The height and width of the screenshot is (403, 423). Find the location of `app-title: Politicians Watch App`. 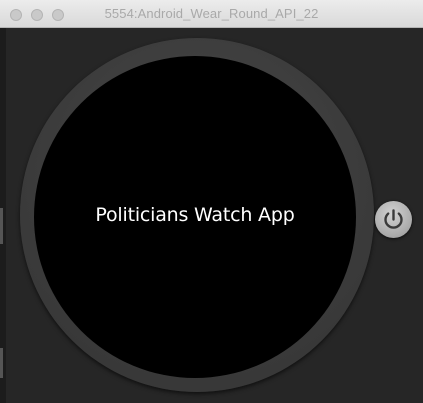

app-title: Politicians Watch App is located at coordinates (195, 215).